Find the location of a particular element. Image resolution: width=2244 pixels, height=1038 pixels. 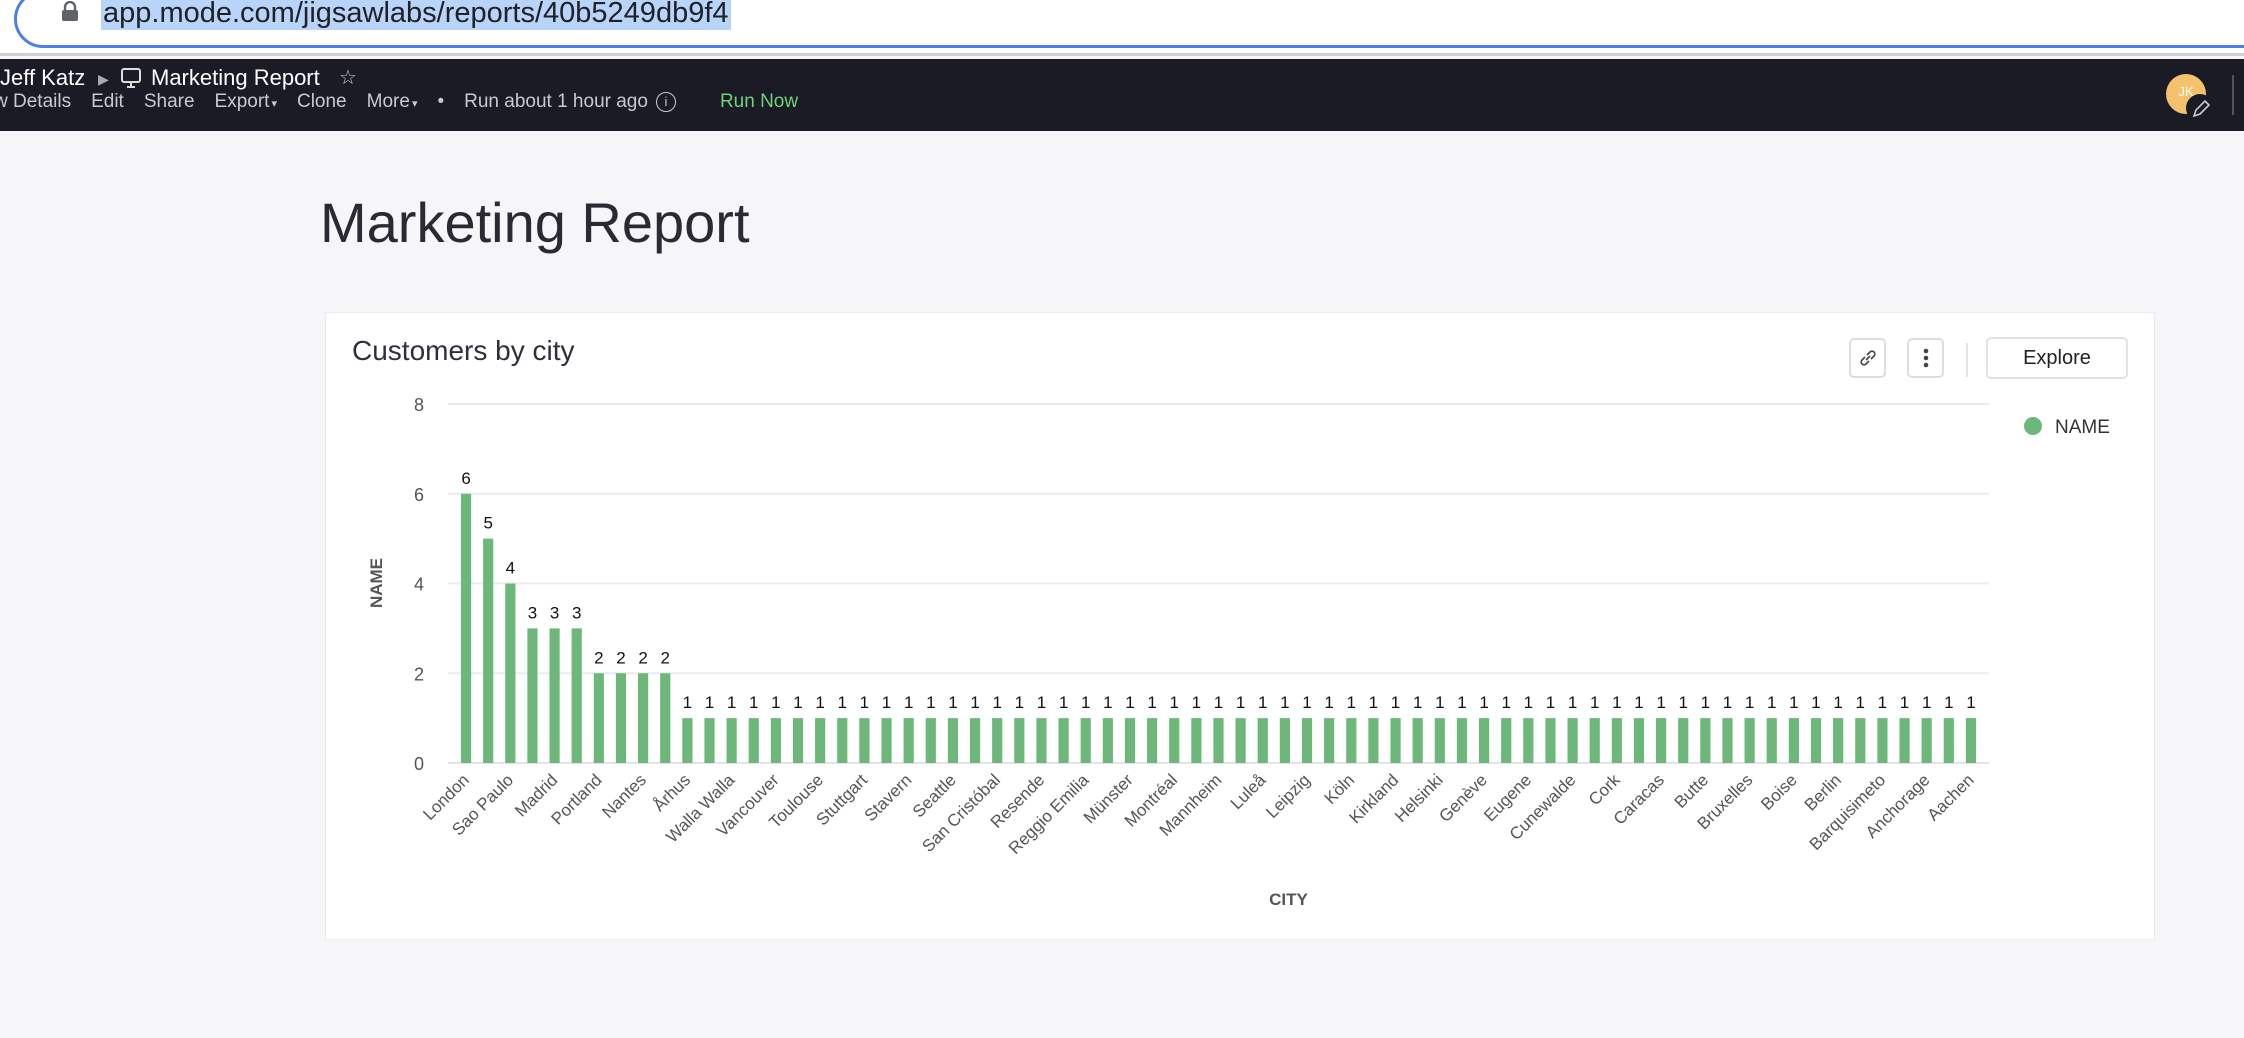

lock-icon is located at coordinates (70, 11).